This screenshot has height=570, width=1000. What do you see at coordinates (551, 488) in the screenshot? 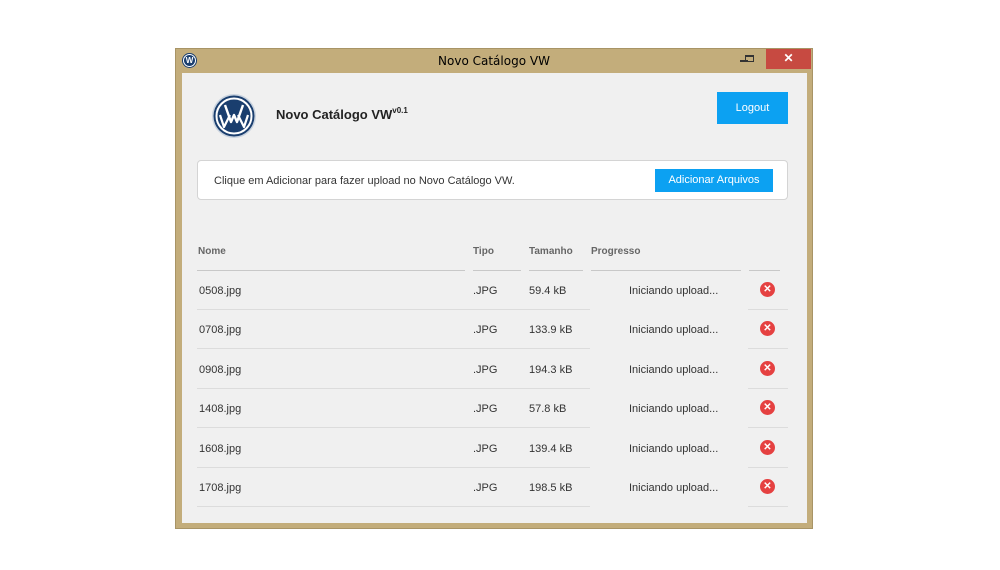
I see `file-size: 198.5 kB` at bounding box center [551, 488].